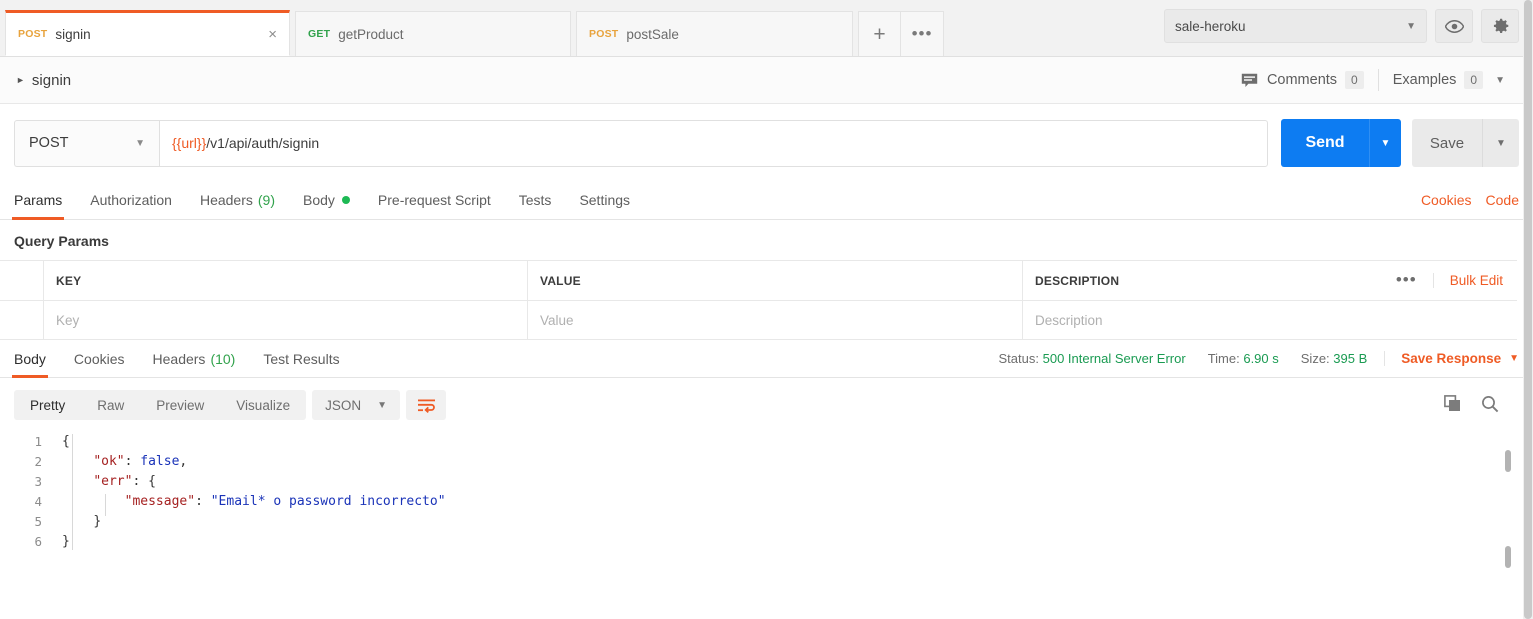 The image size is (1533, 619). What do you see at coordinates (1315, 358) in the screenshot?
I see `size-label: Size:` at bounding box center [1315, 358].